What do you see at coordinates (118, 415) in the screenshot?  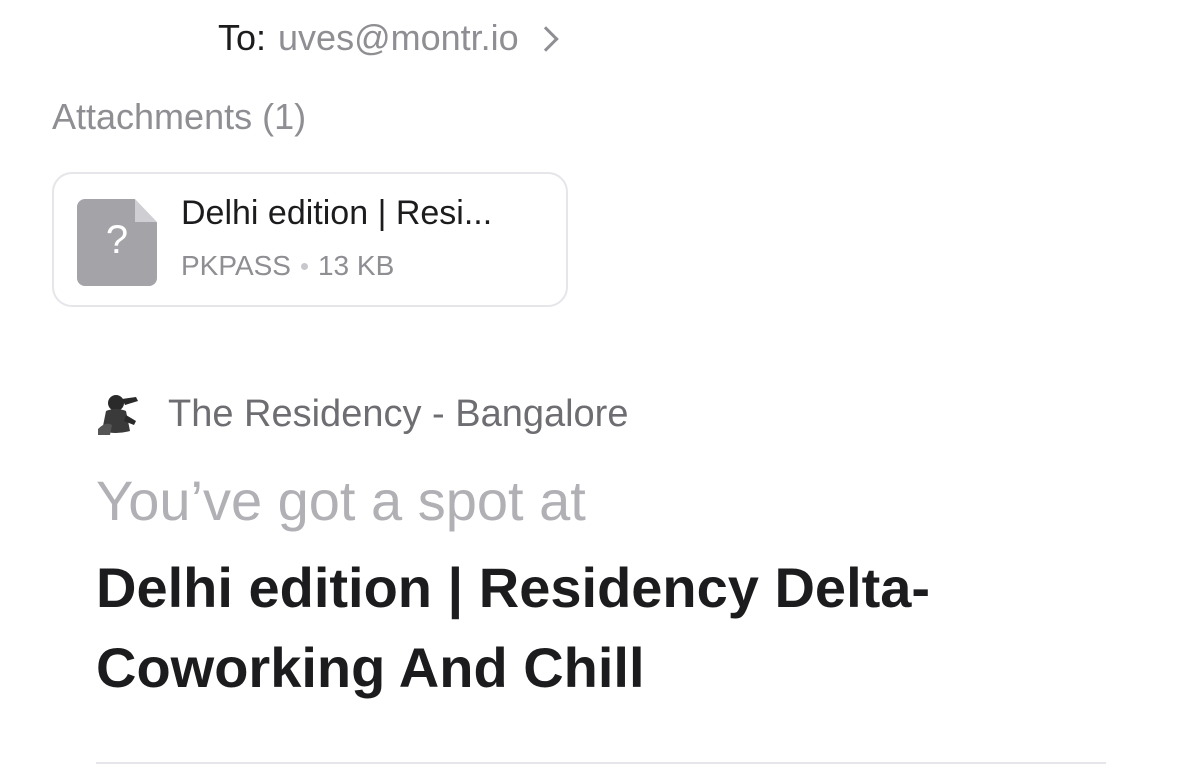 I see `silhouette-avatar-icon` at bounding box center [118, 415].